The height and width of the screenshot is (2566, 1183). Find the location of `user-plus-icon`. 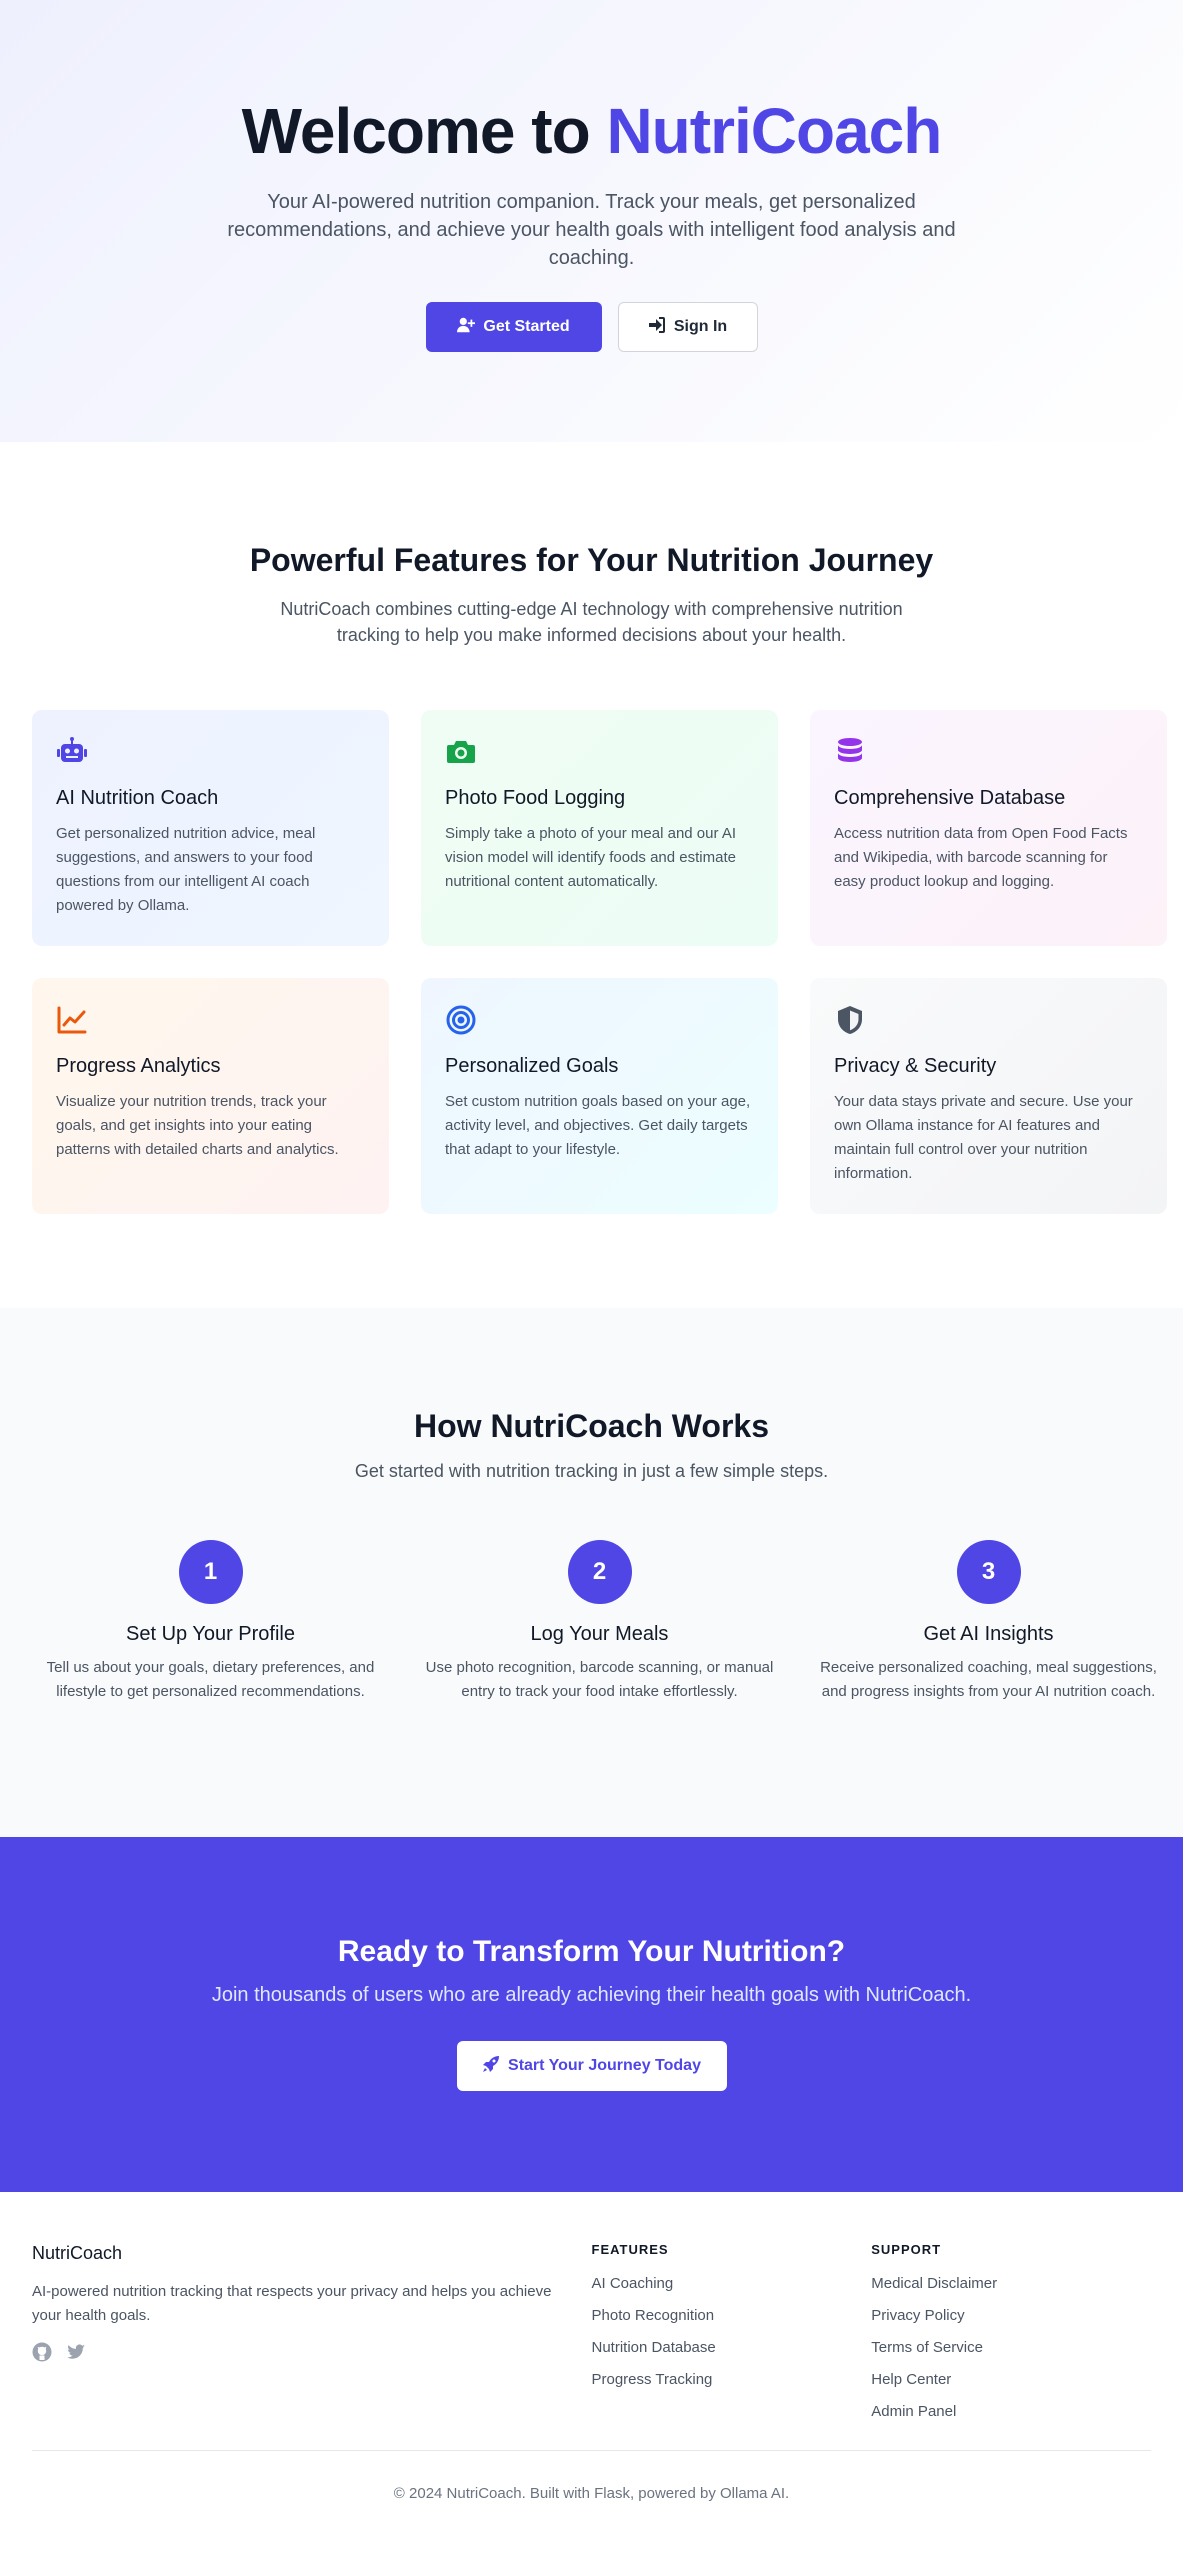

user-plus-icon is located at coordinates (466, 327).